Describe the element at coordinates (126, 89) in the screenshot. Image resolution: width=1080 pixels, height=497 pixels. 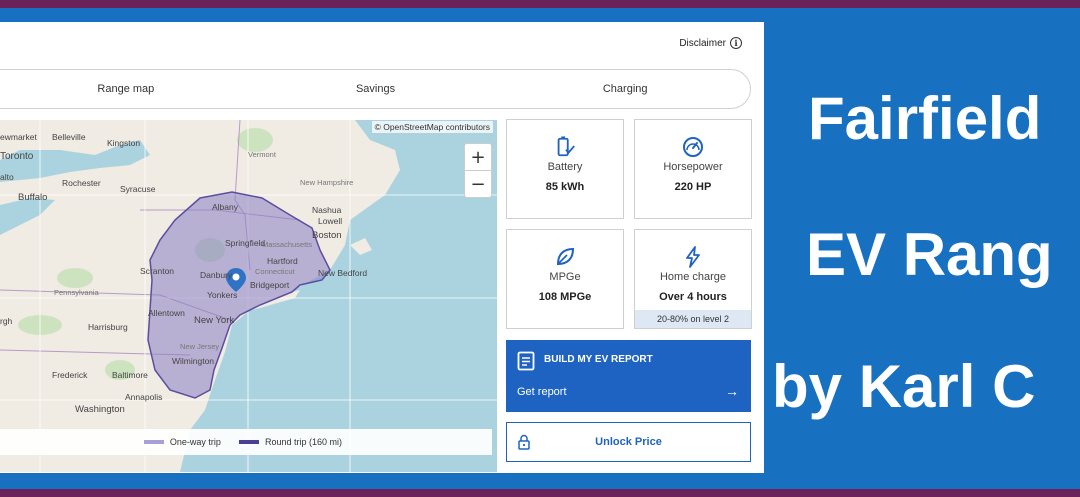
I see `tab-range-map: Range map` at that location.